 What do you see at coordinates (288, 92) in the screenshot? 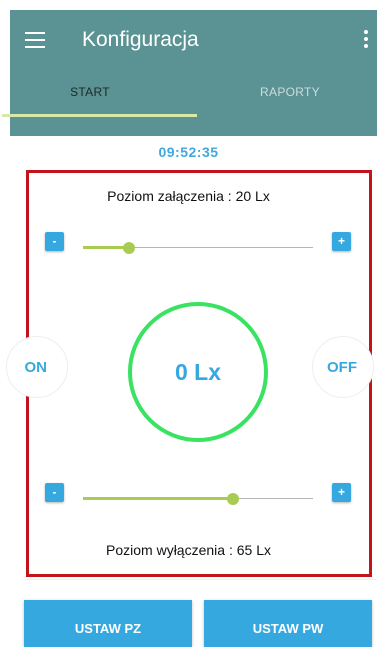
I see `tab-raporty: RAPORTY` at bounding box center [288, 92].